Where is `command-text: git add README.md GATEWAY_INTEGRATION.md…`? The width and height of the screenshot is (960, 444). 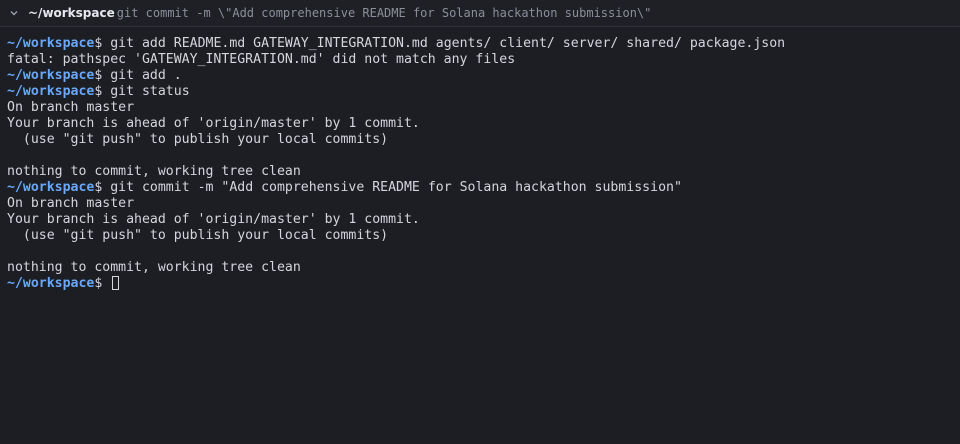
command-text: git add README.md GATEWAY_INTEGRATION.md… is located at coordinates (448, 43).